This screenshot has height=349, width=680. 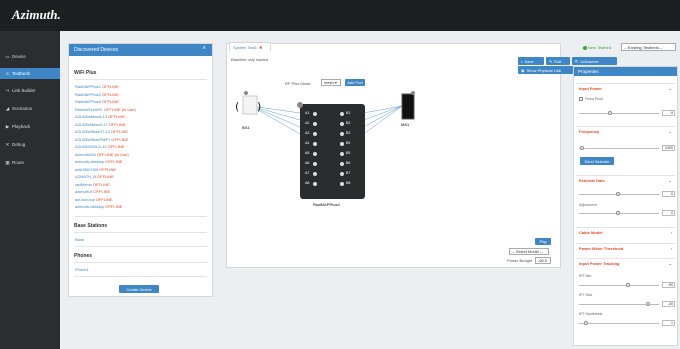 What do you see at coordinates (307, 123) in the screenshot?
I see `port-label: A2` at bounding box center [307, 123].